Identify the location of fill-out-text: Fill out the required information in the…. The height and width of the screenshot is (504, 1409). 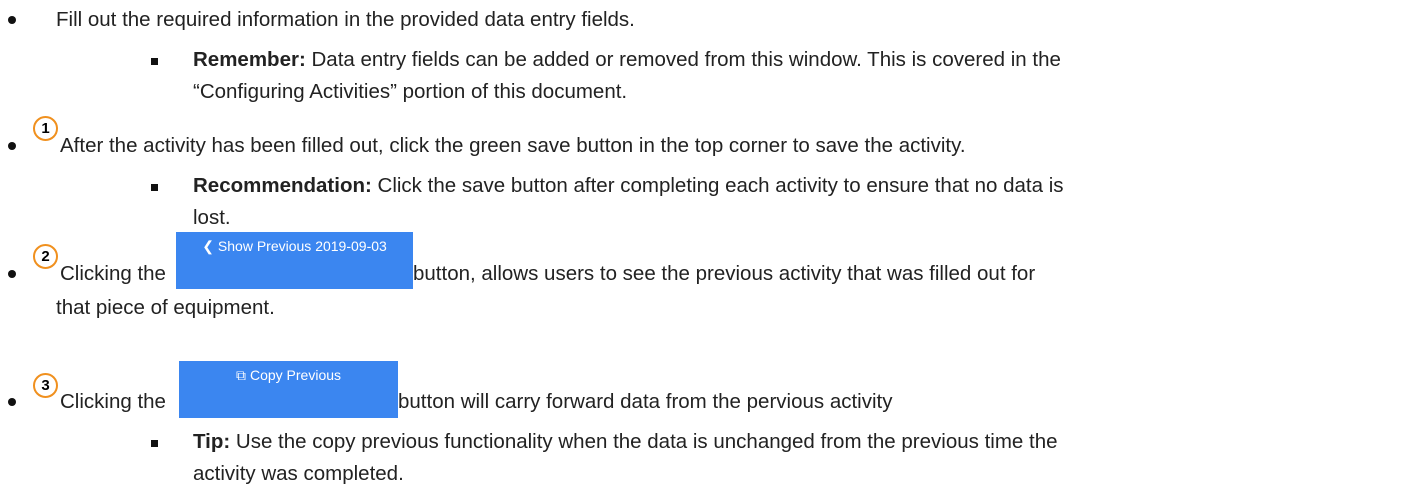
(345, 19).